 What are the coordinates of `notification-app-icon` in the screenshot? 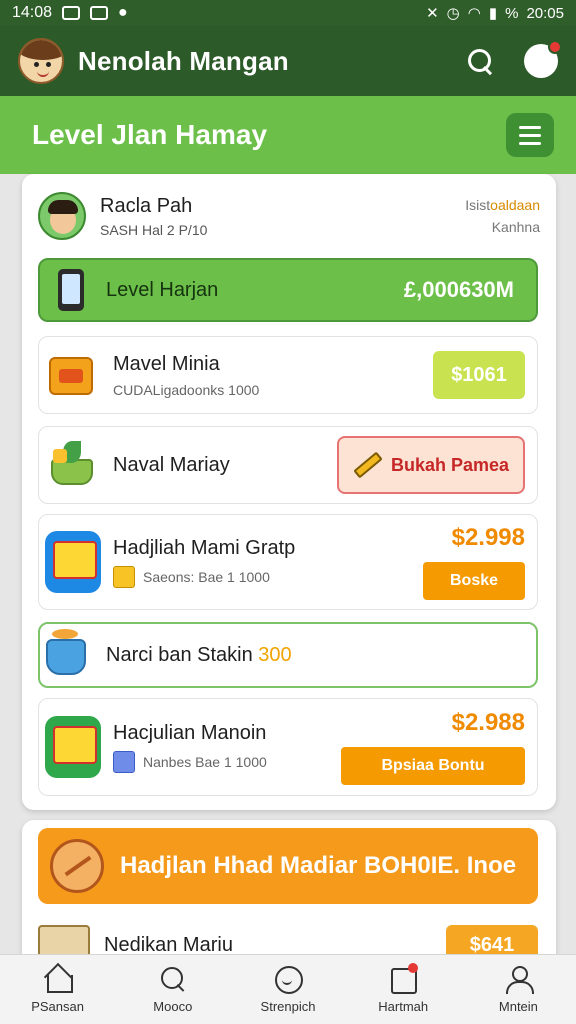 It's located at (71, 13).